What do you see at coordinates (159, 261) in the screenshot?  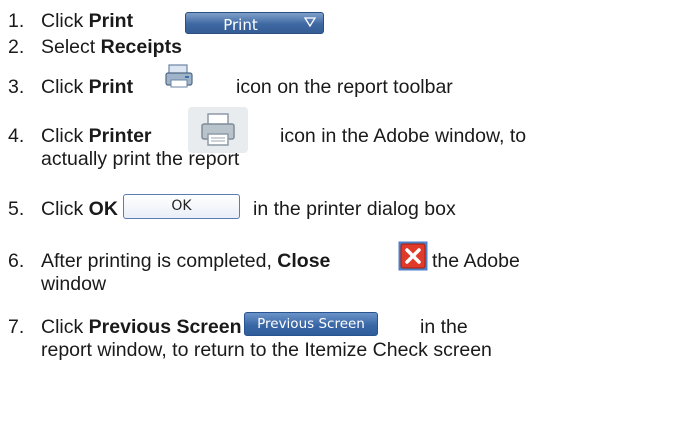 I see `step-text-lead: After printing is completed,` at bounding box center [159, 261].